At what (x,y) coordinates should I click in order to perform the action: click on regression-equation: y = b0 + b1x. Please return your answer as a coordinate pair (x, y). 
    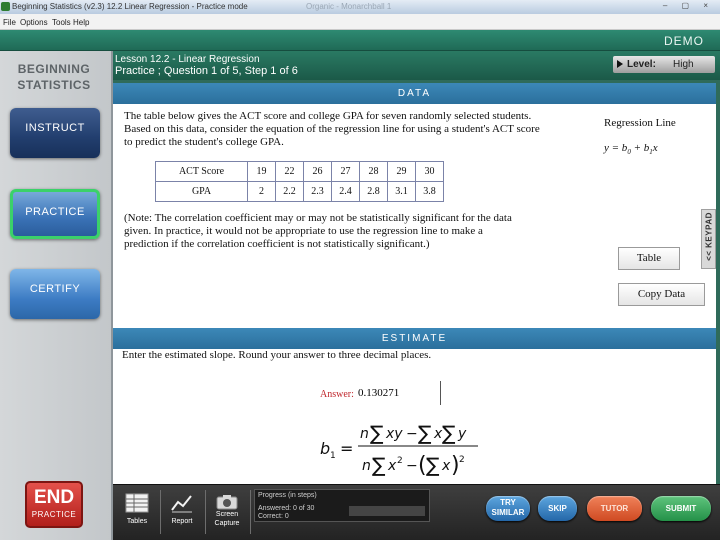
    Looking at the image, I should click on (631, 149).